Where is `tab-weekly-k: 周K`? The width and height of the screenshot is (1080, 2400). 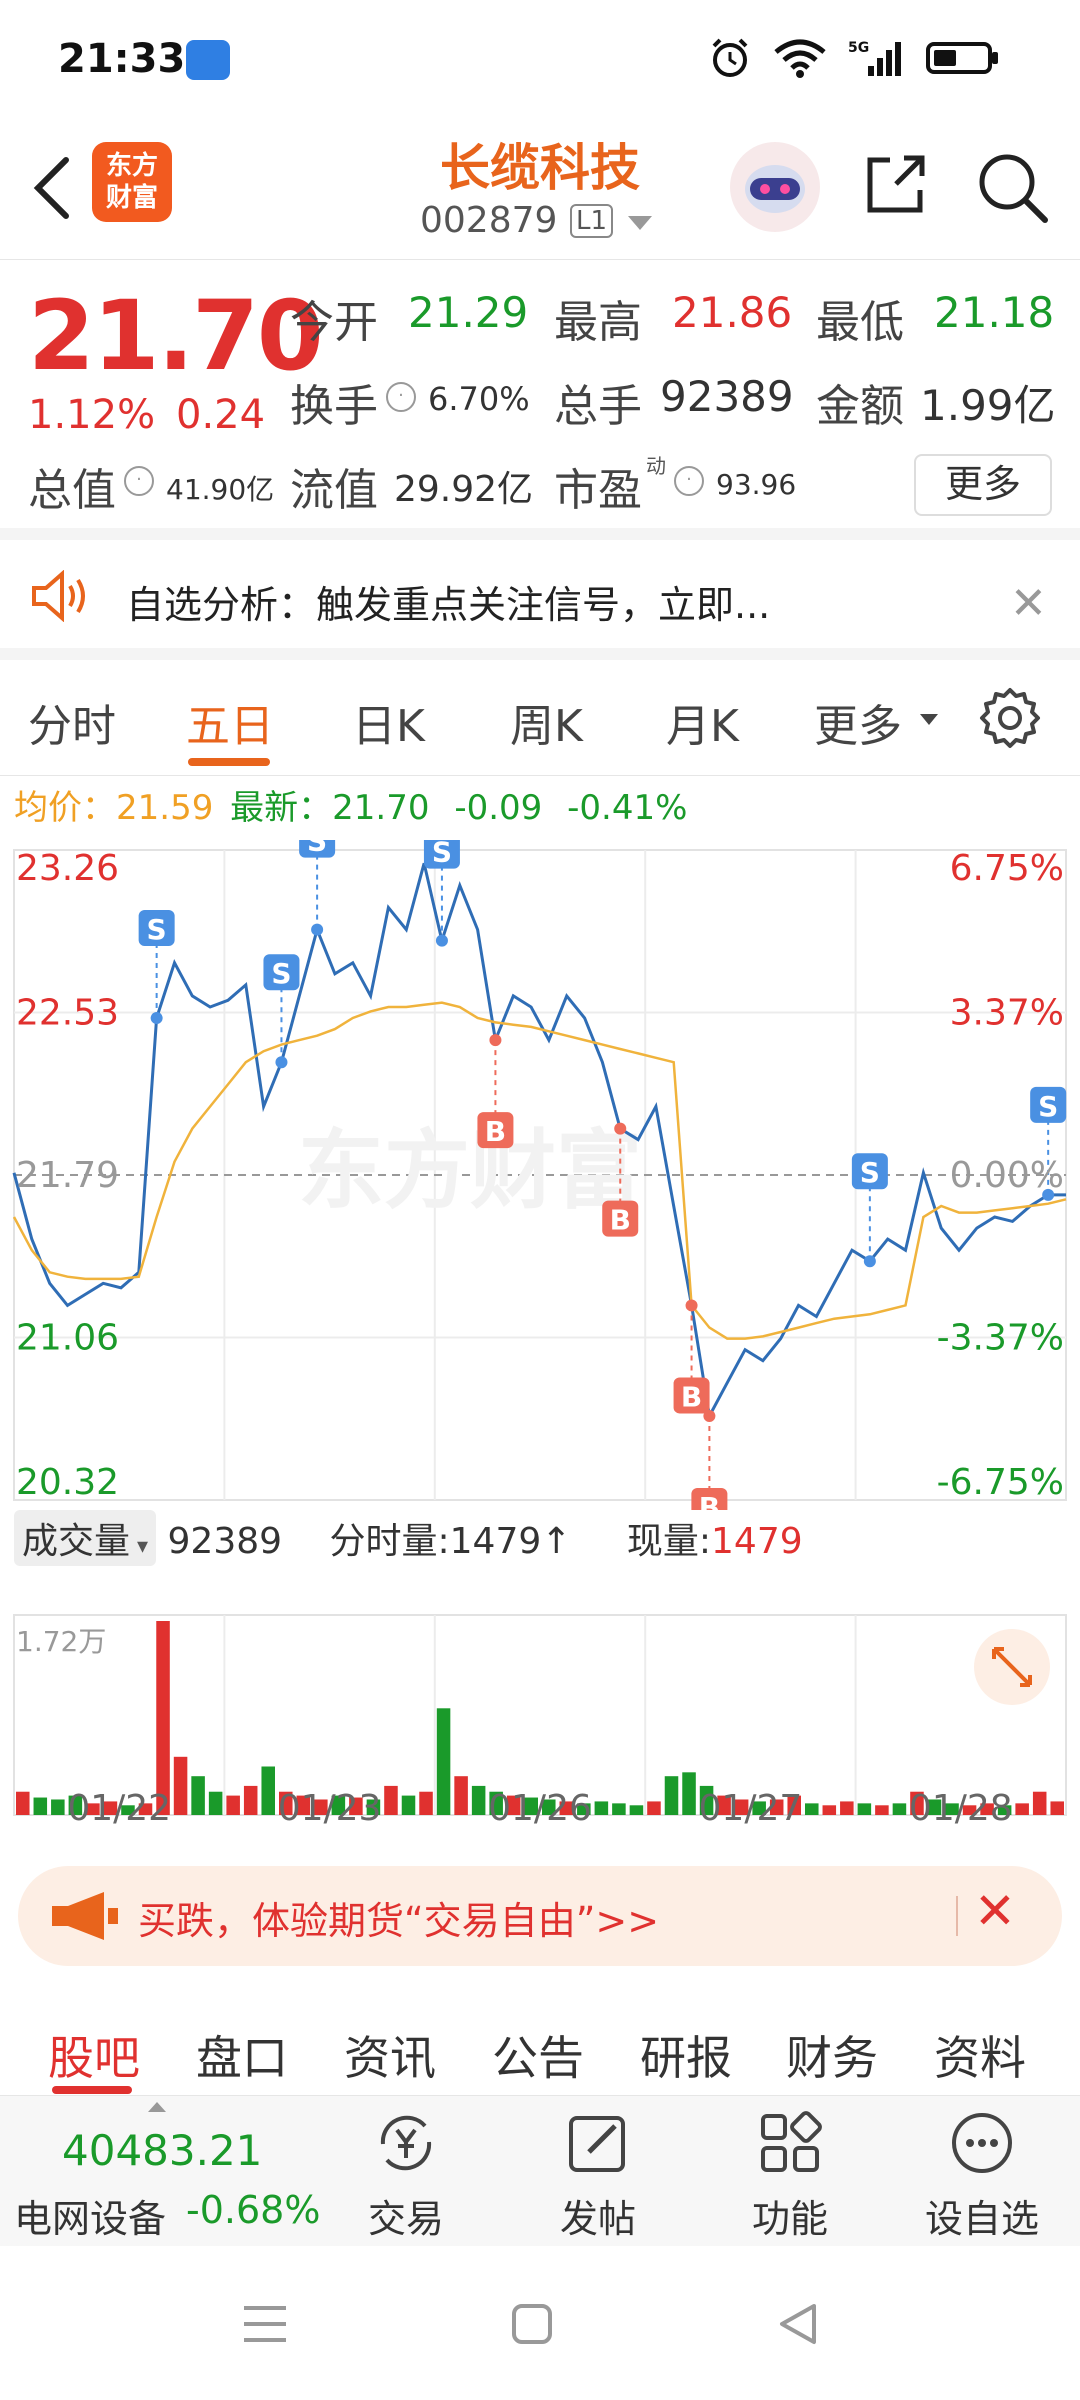
tab-weekly-k: 周K is located at coordinates (546, 722).